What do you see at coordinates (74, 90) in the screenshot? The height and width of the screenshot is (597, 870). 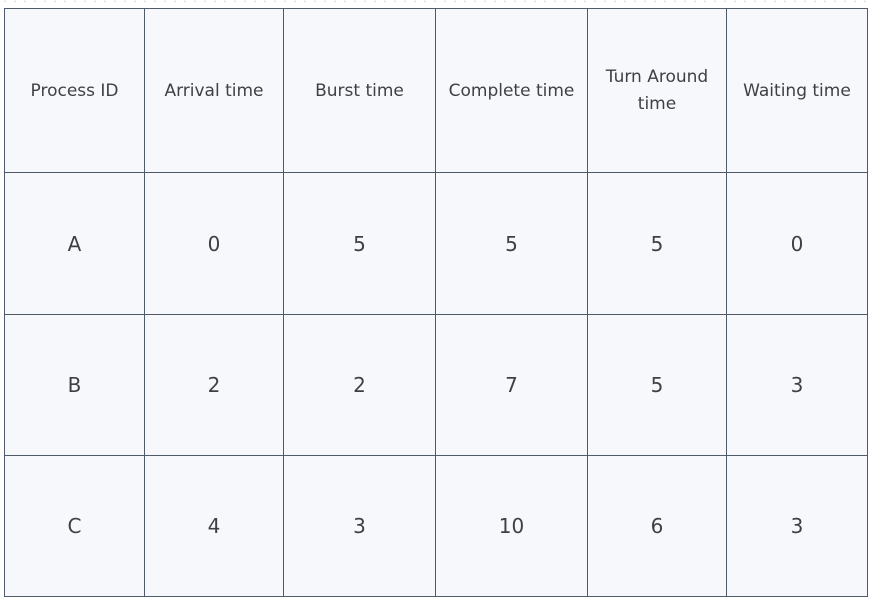 I see `header-process-id: Process ID` at bounding box center [74, 90].